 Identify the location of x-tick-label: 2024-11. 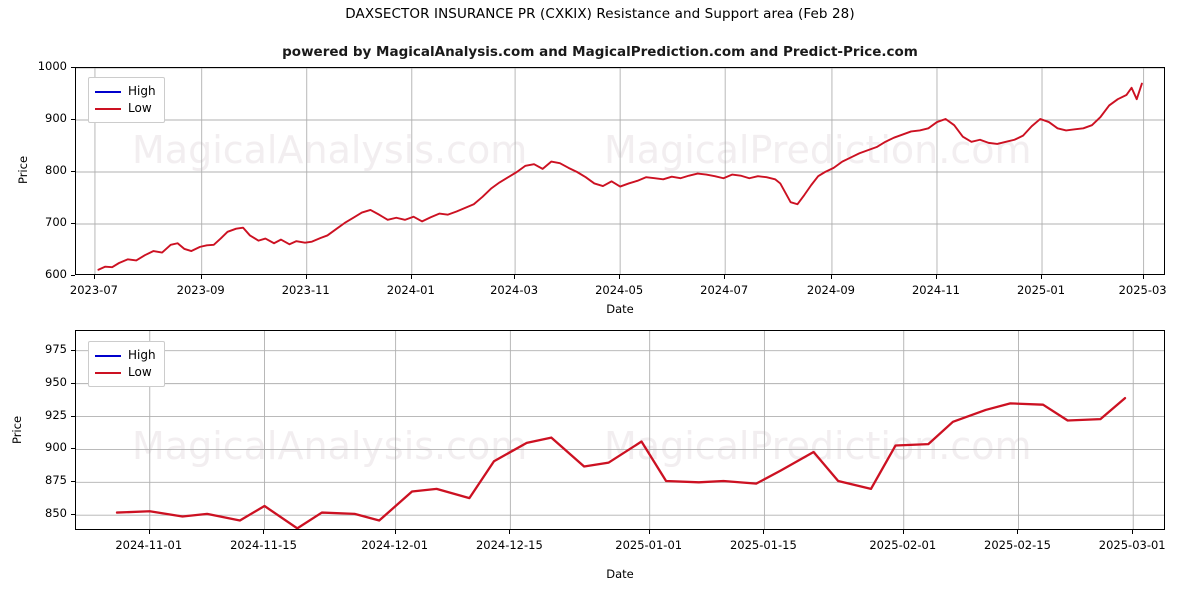
(935, 290).